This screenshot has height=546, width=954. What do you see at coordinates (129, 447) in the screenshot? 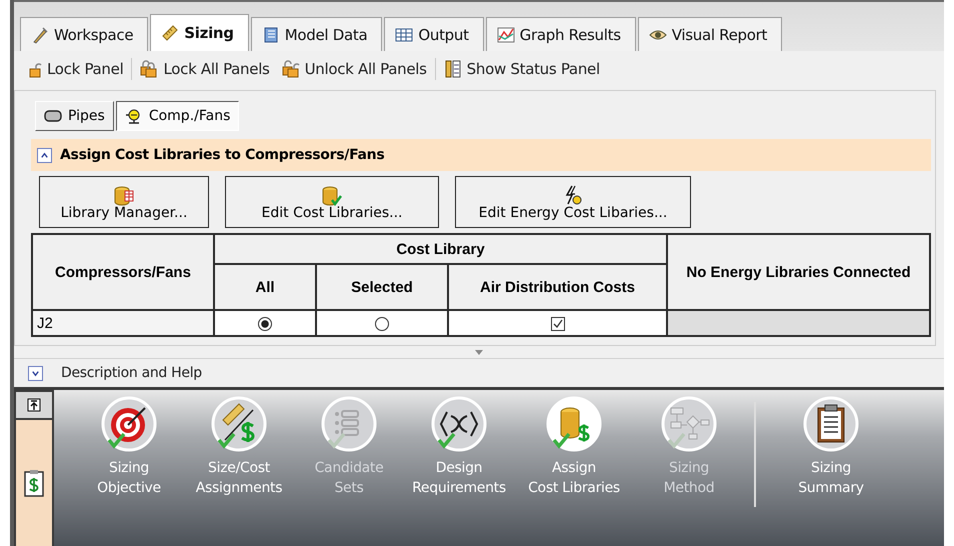
I see `step-button: Sizing Objective` at bounding box center [129, 447].